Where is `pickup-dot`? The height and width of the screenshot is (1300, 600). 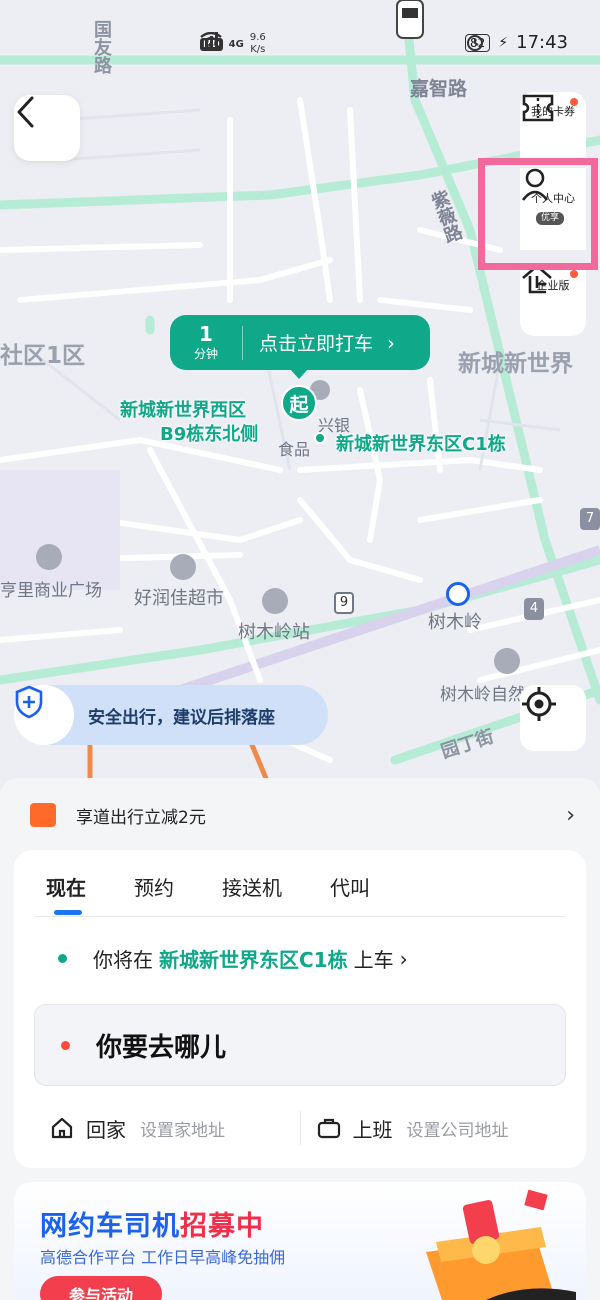 pickup-dot is located at coordinates (62, 958).